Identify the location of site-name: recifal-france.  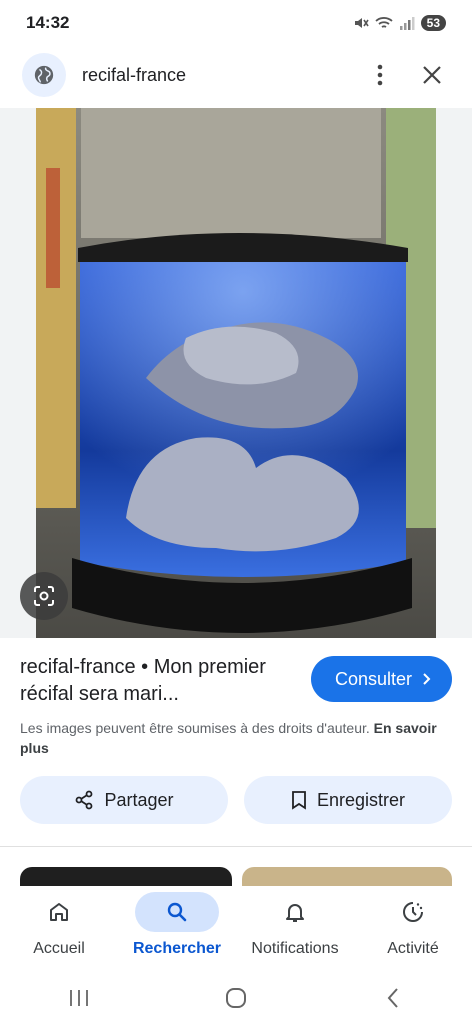
(222, 75).